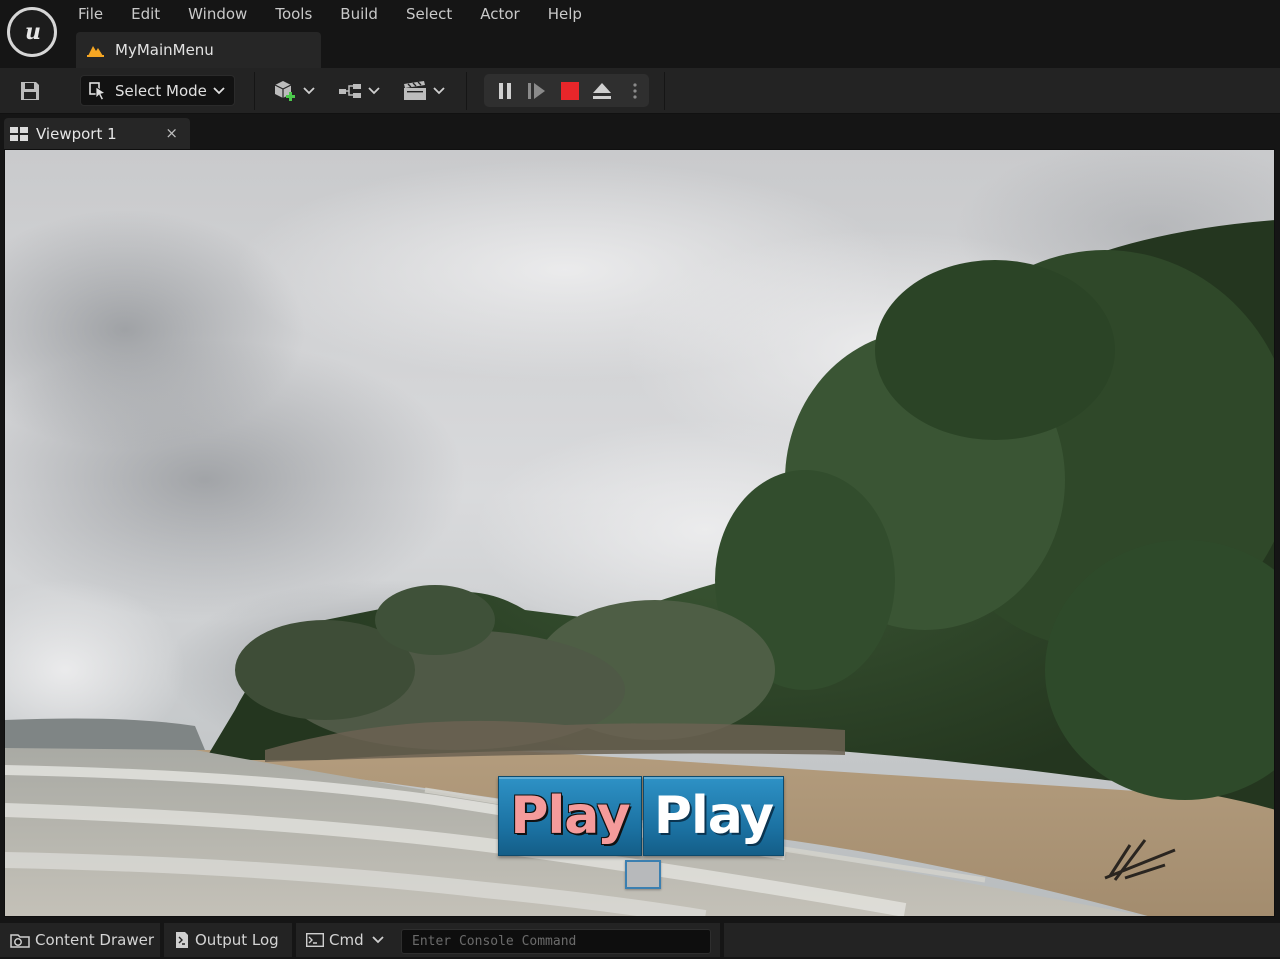 The height and width of the screenshot is (959, 1280). I want to click on level-tab: MyMainMenu, so click(198, 50).